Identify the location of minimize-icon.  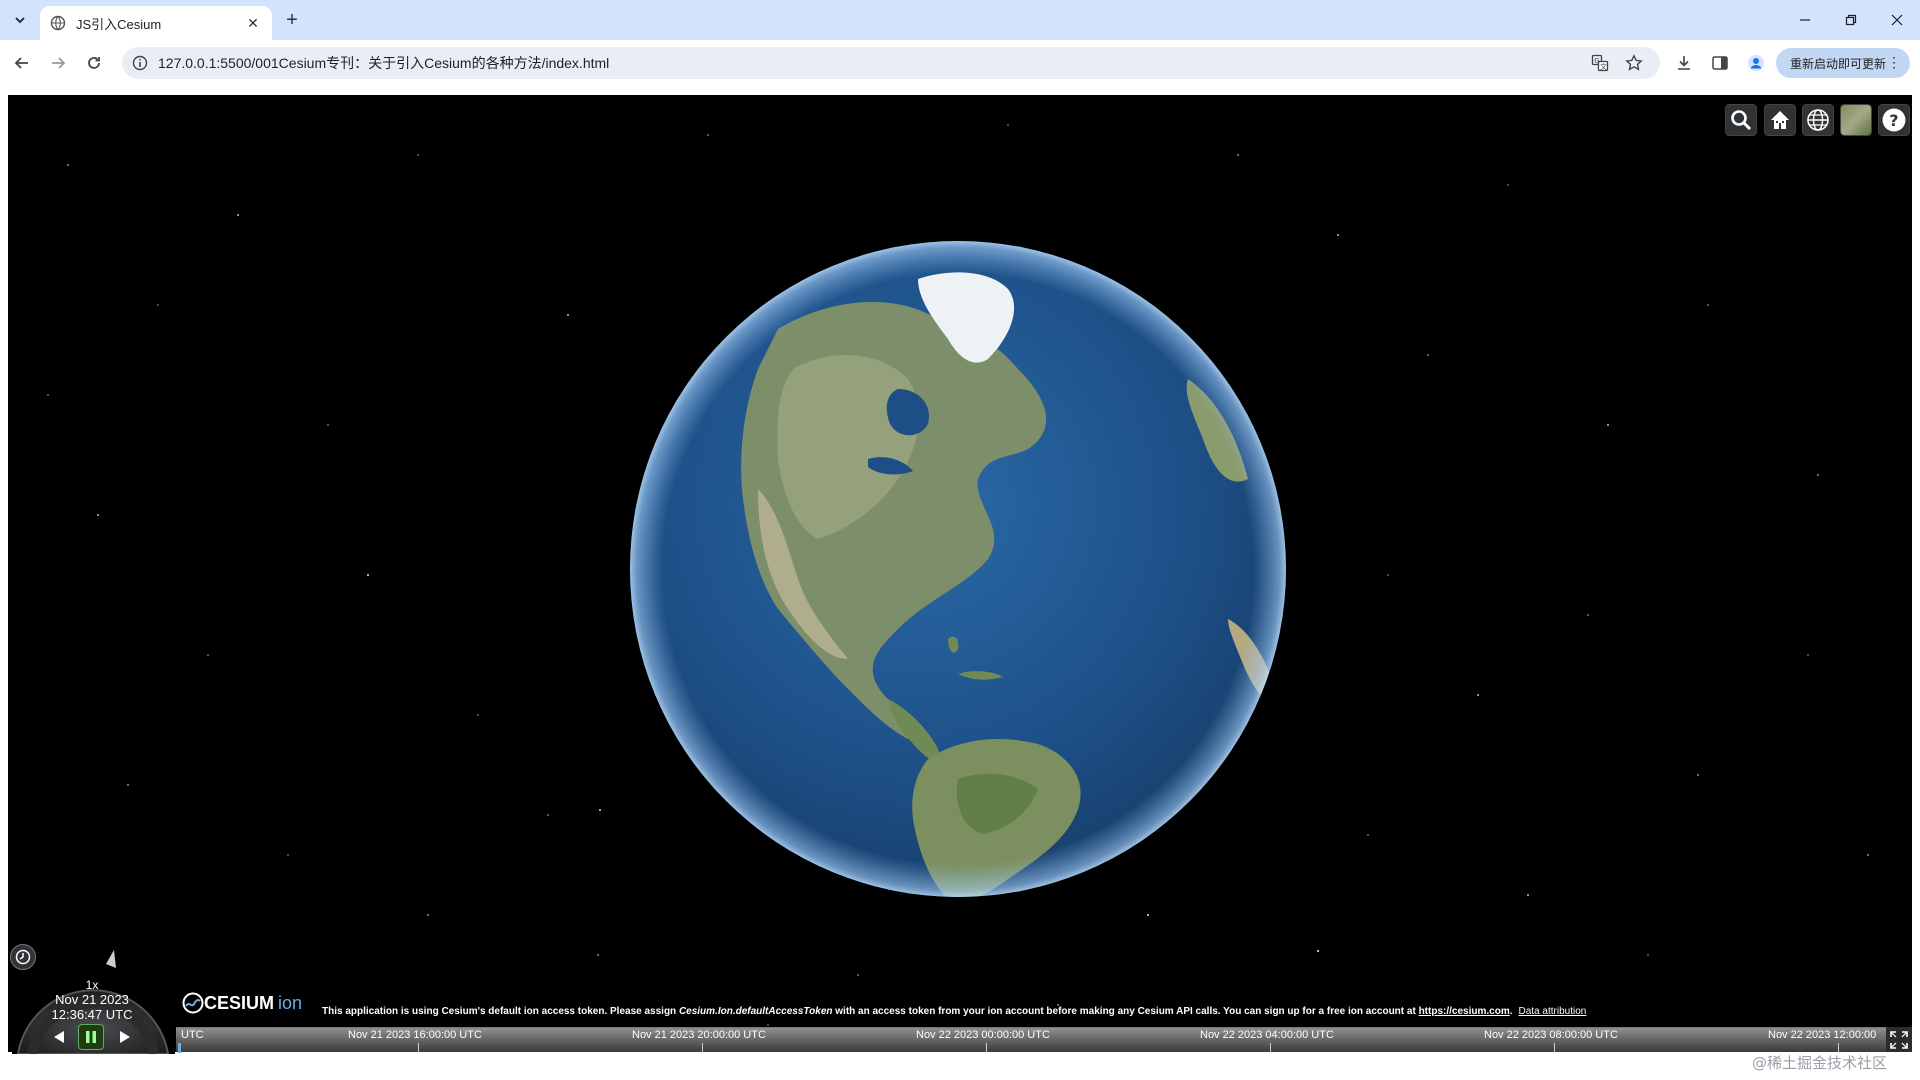
(1805, 20).